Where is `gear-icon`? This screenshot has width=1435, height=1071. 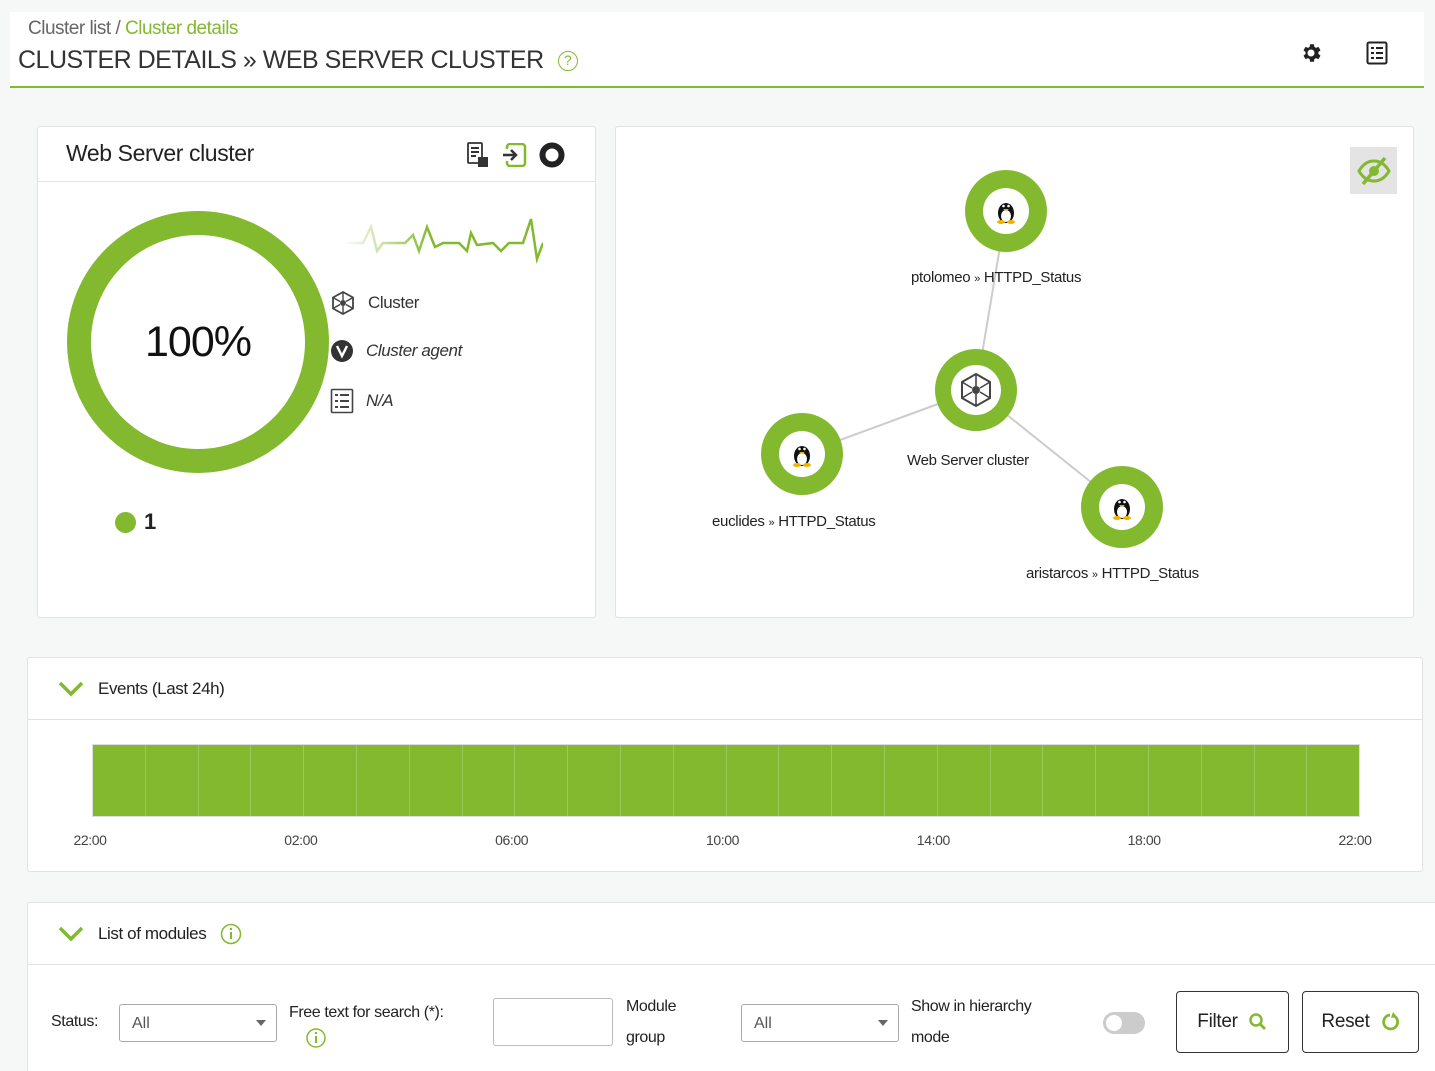
gear-icon is located at coordinates (1312, 53).